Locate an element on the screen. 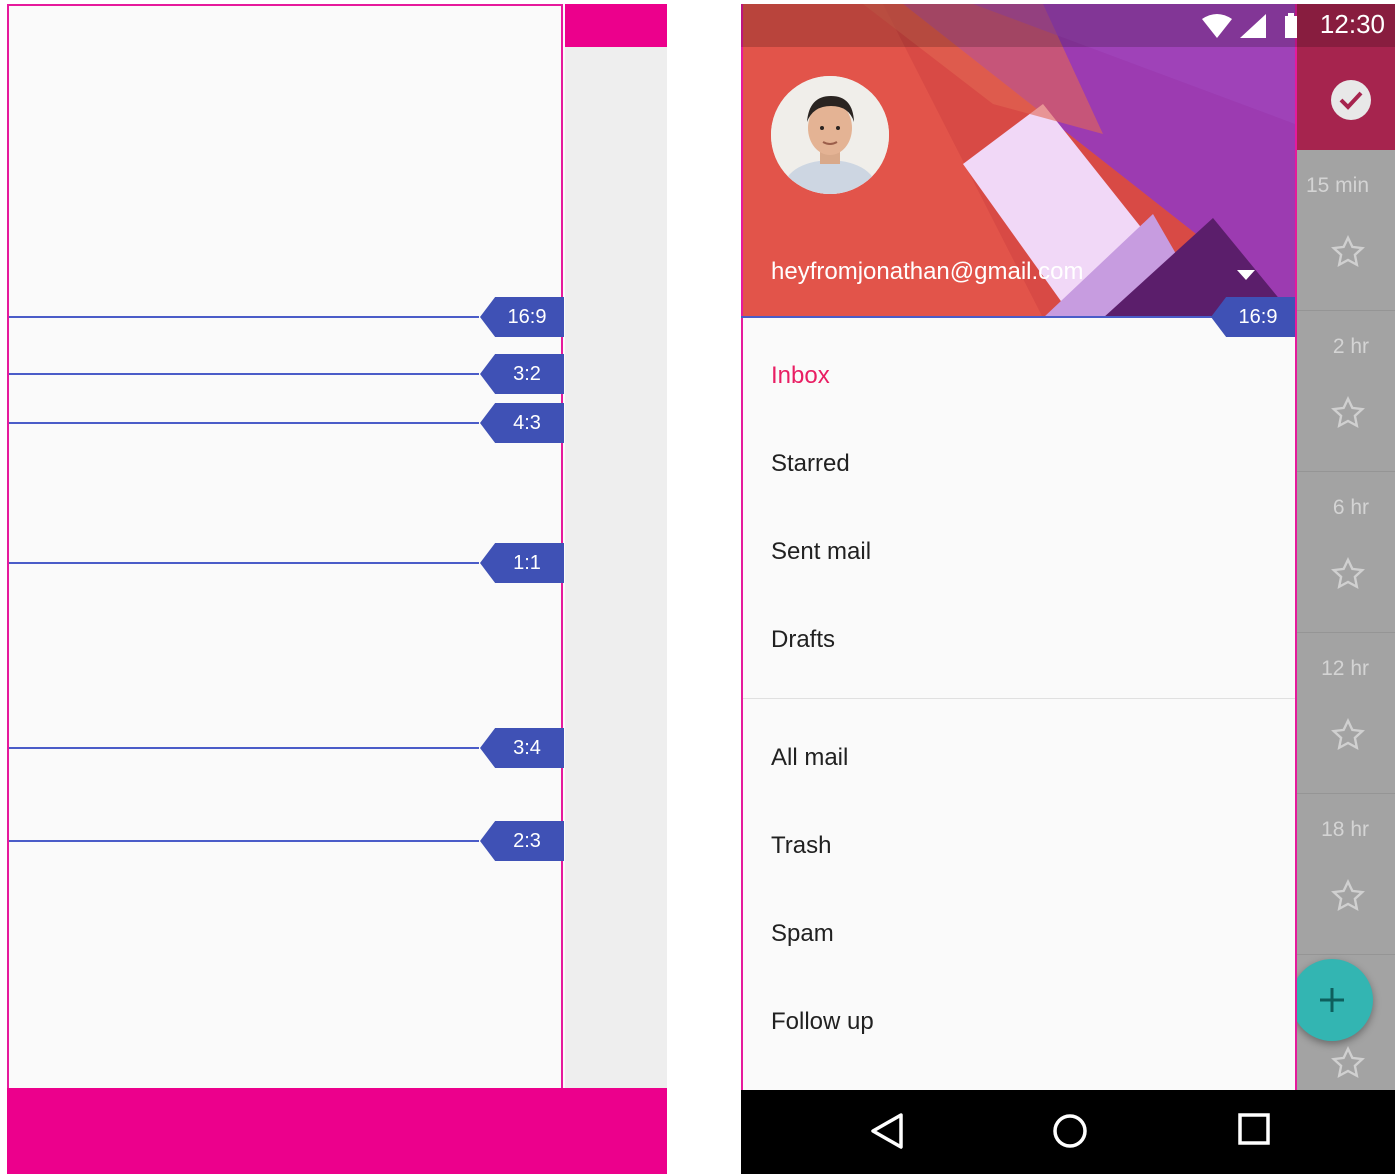  back-icon is located at coordinates (887, 1131).